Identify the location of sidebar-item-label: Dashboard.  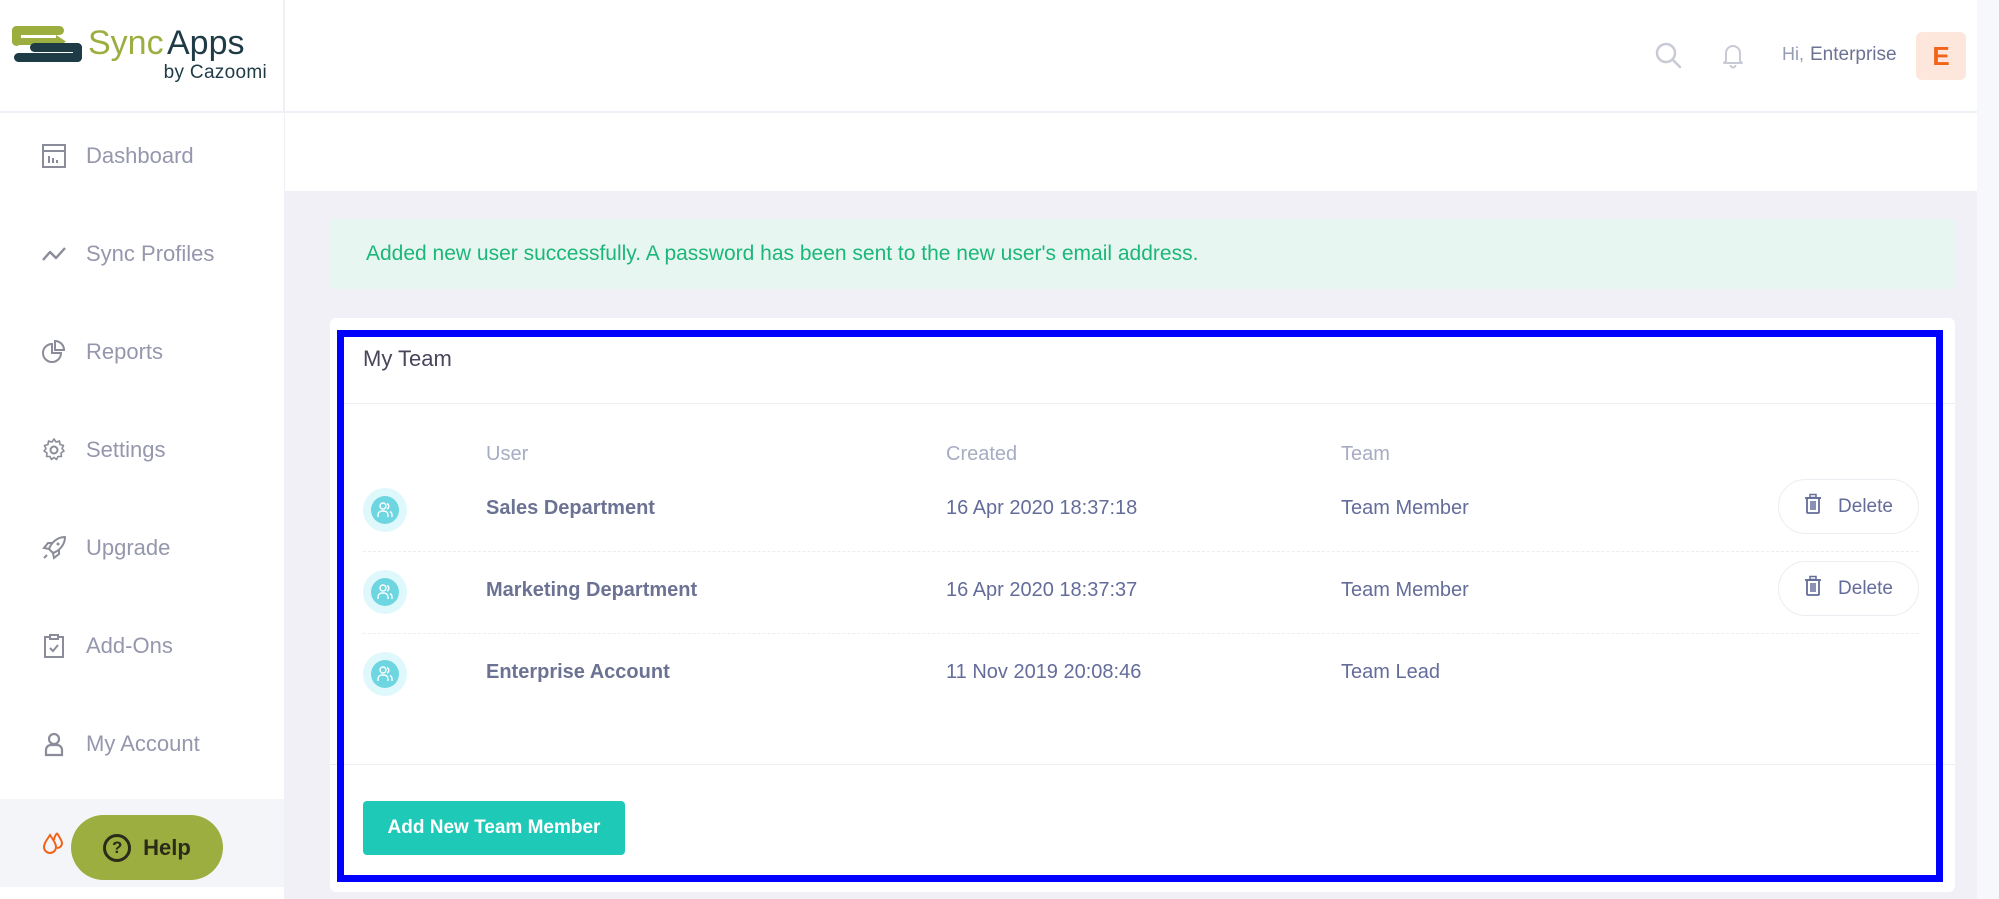
(140, 155).